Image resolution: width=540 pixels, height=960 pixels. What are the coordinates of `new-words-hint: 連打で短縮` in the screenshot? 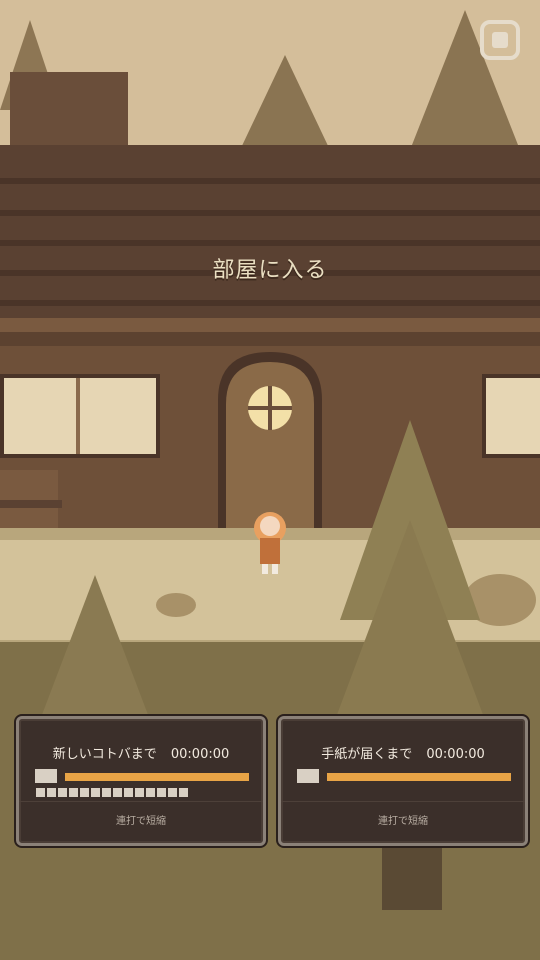 It's located at (141, 821).